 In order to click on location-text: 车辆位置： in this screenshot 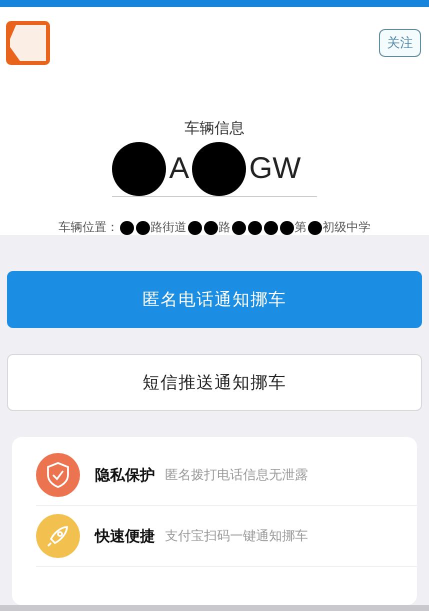, I will do `click(88, 227)`.